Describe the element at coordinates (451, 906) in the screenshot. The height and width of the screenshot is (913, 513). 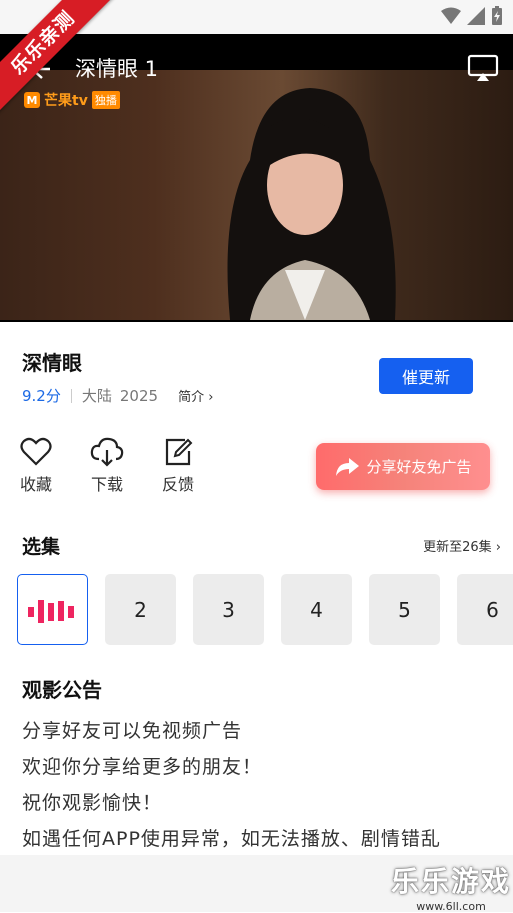
I see `watermark-url: www.6ll.com` at that location.